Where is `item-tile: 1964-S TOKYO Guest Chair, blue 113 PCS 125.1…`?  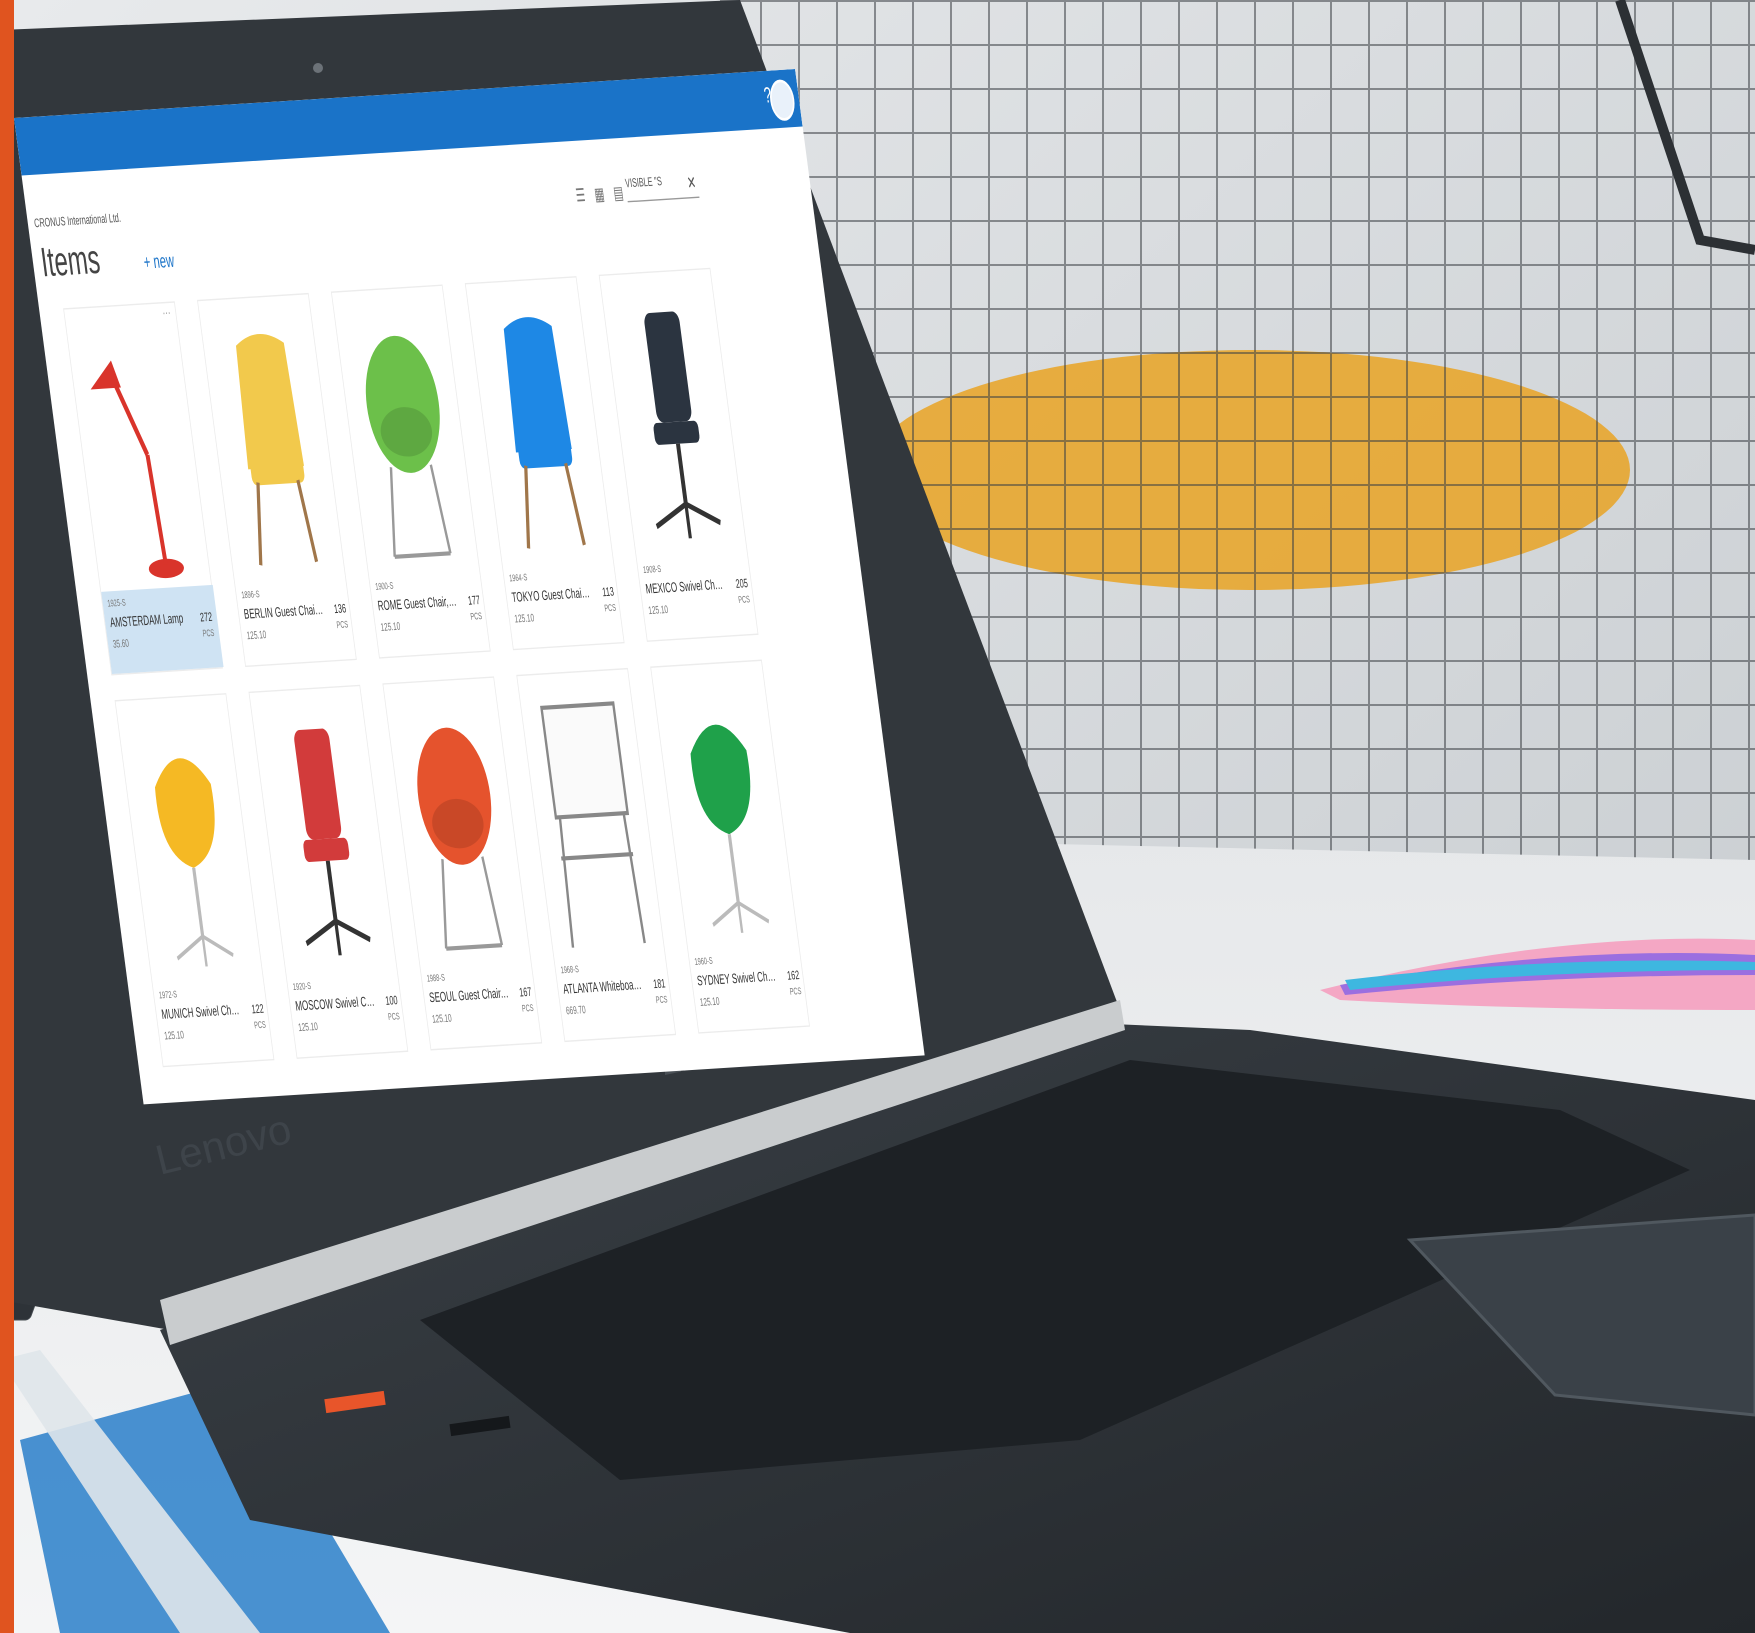
item-tile: 1964-S TOKYO Guest Chair, blue 113 PCS 125.1… is located at coordinates (544, 463).